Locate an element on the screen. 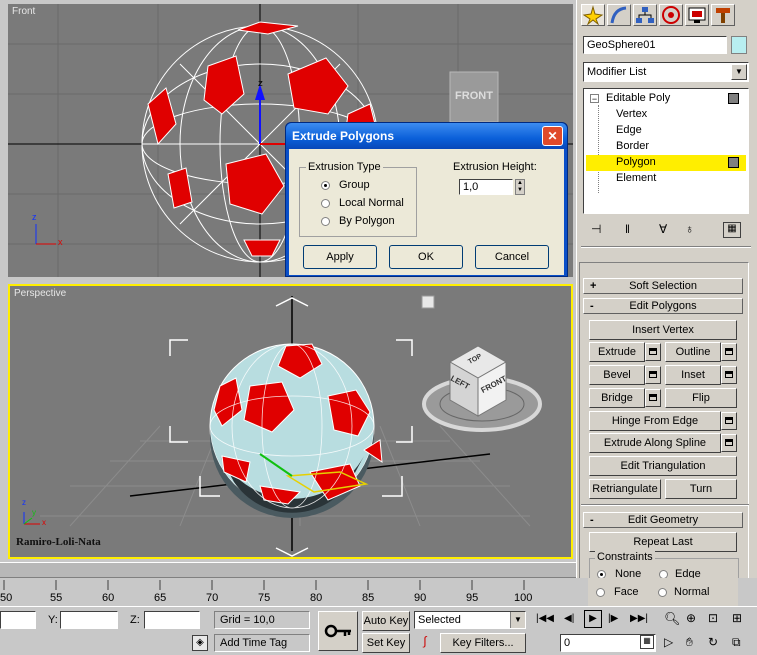 This screenshot has height=655, width=757. perspective-axis-y-label: y is located at coordinates (34, 512).